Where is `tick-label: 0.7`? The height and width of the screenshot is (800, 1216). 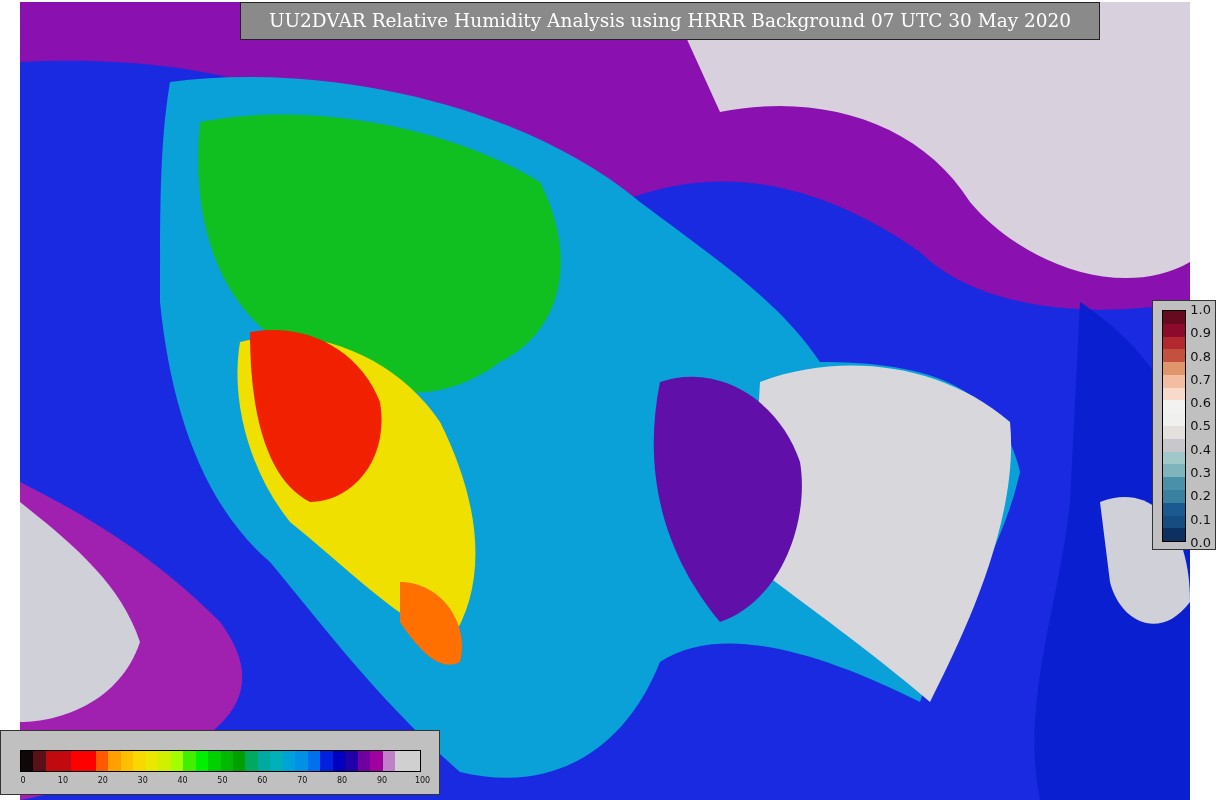
tick-label: 0.7 is located at coordinates (1200, 379).